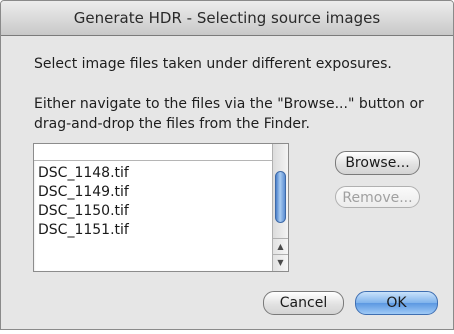 The image size is (454, 334). Describe the element at coordinates (153, 230) in the screenshot. I see `file-list-item: DSC_1151.tif` at that location.